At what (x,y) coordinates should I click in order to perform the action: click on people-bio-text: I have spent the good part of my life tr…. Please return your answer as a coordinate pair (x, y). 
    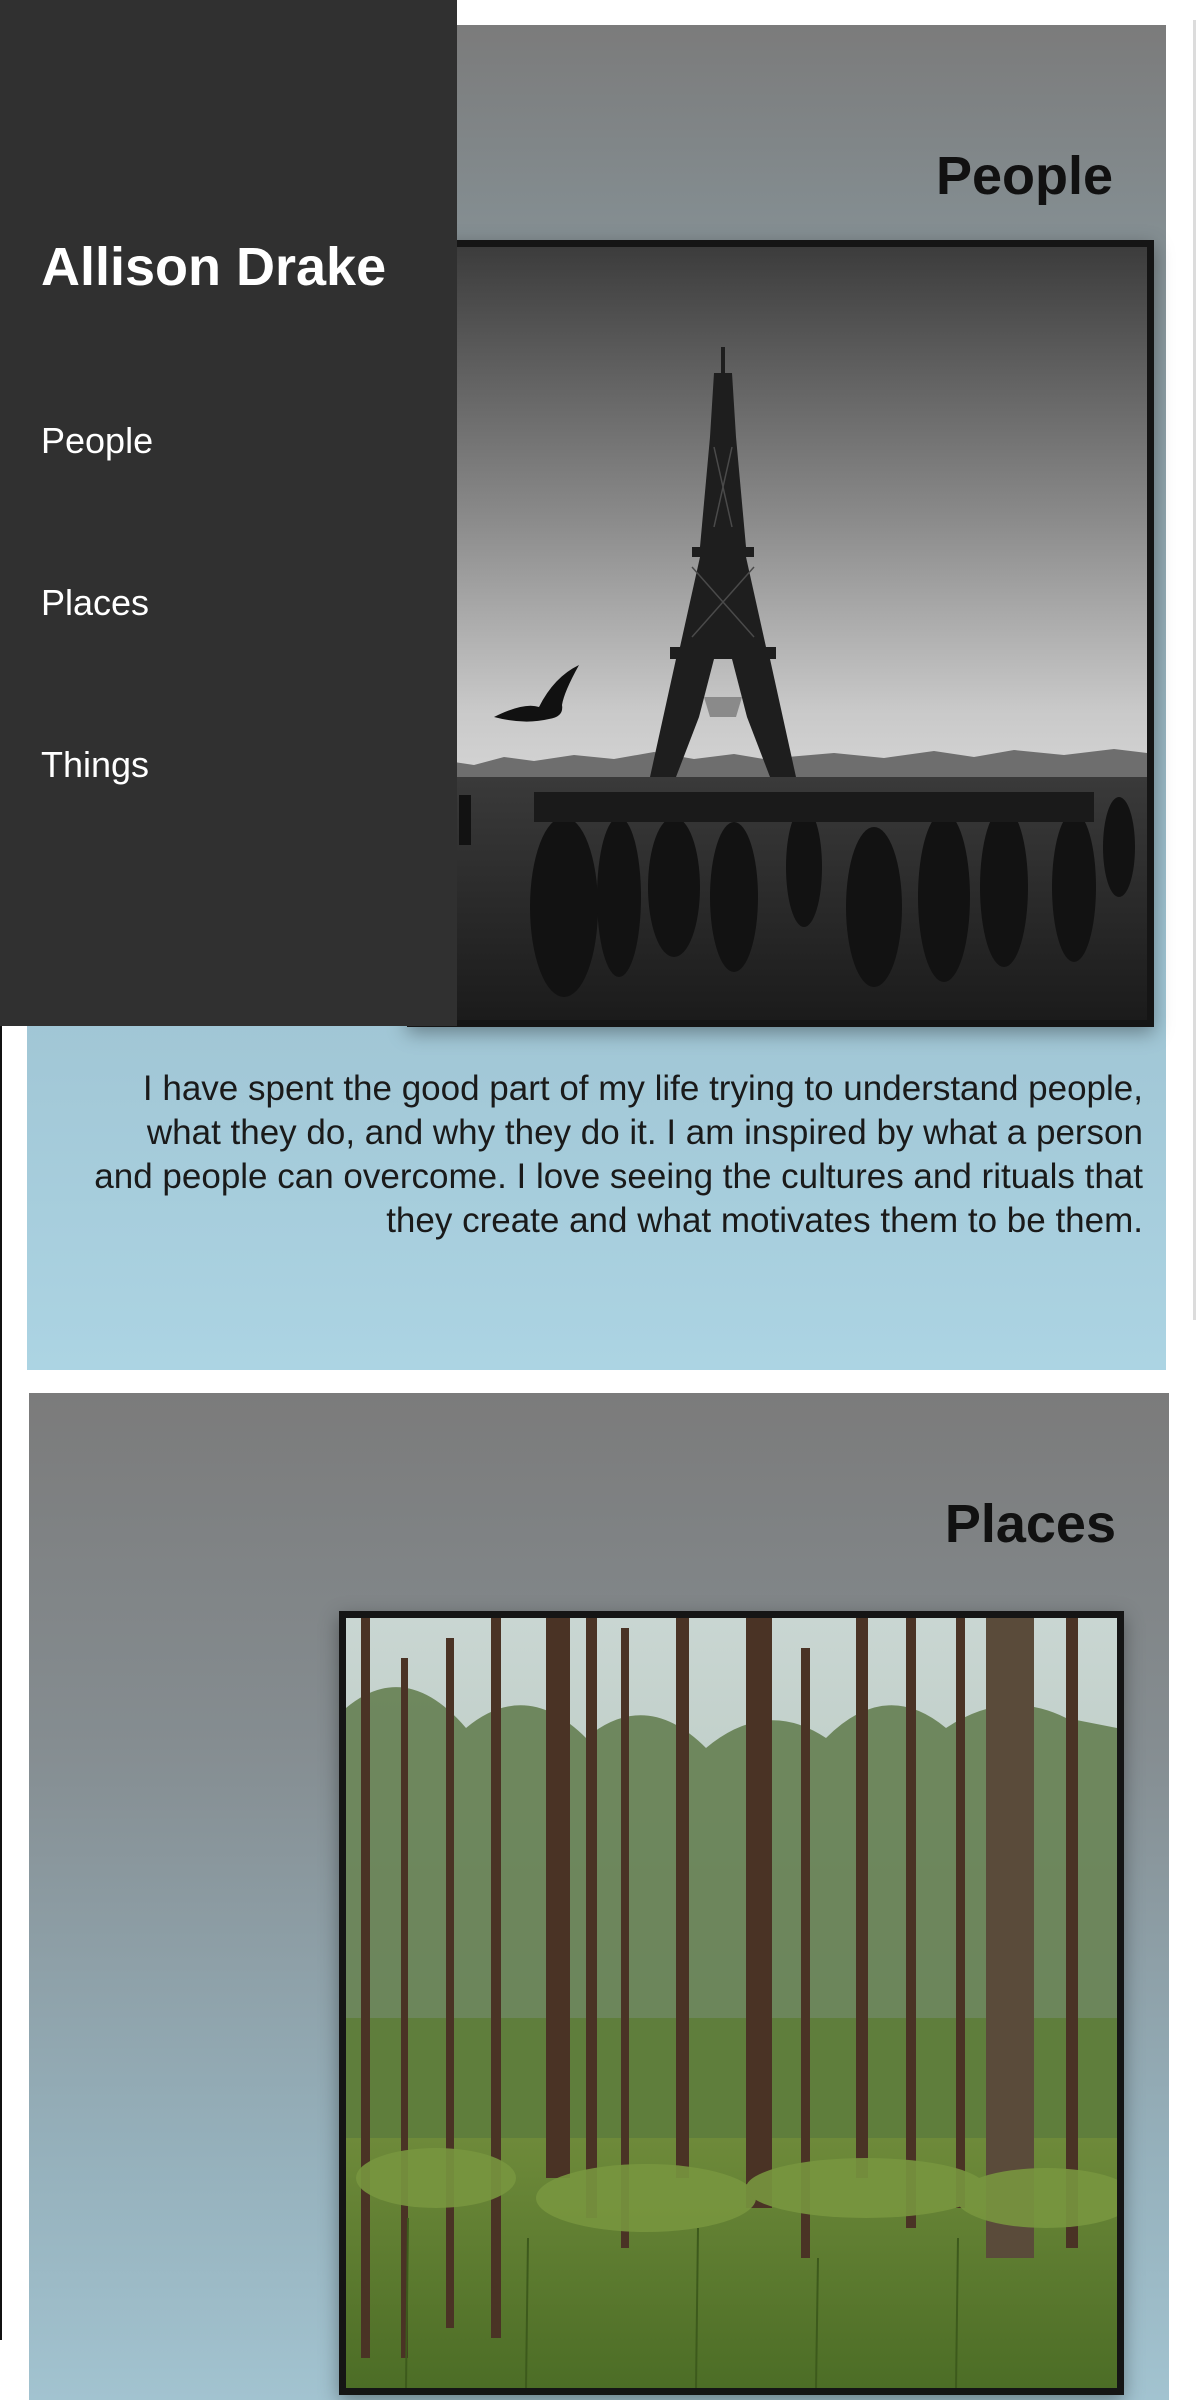
    Looking at the image, I should click on (618, 1154).